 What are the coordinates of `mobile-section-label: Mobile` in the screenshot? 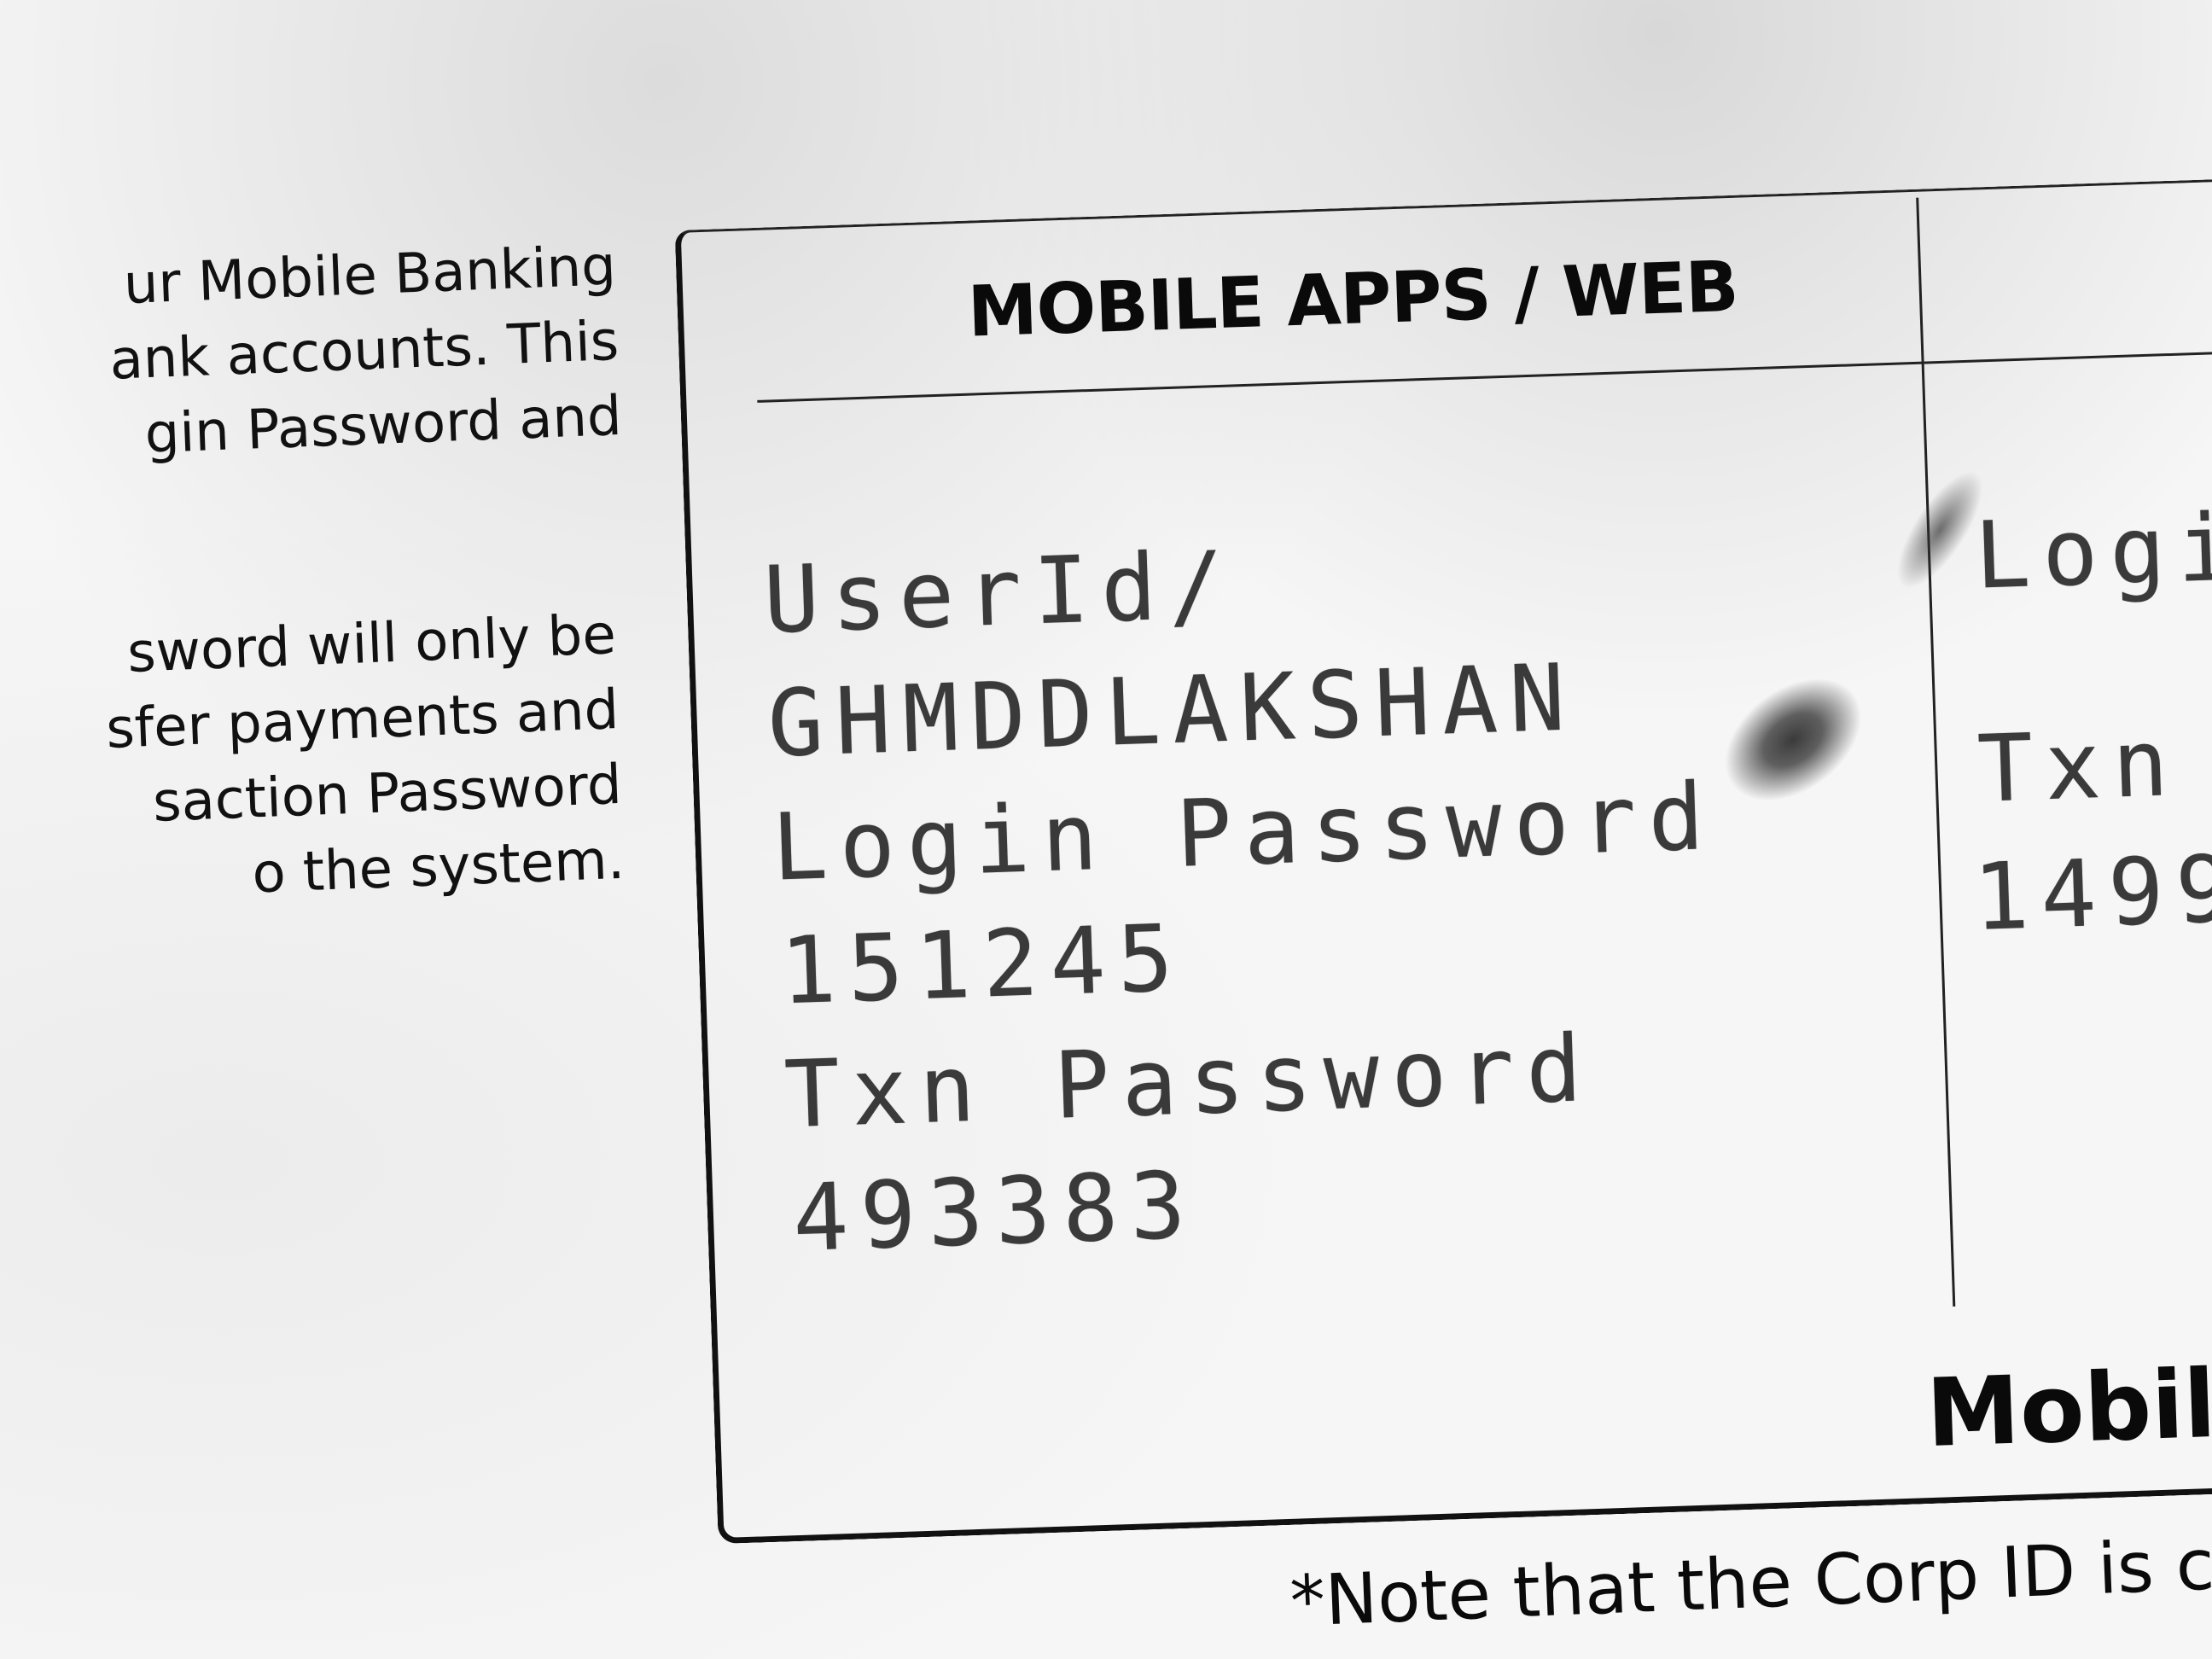 It's located at (2068, 1408).